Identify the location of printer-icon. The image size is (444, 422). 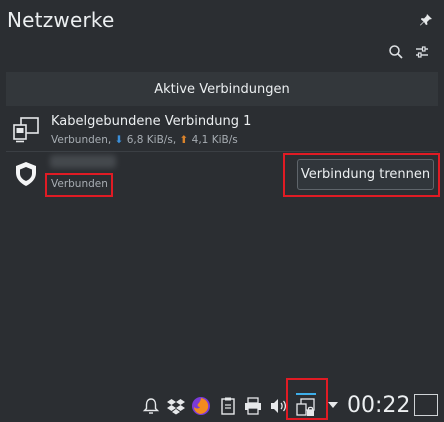
(253, 406).